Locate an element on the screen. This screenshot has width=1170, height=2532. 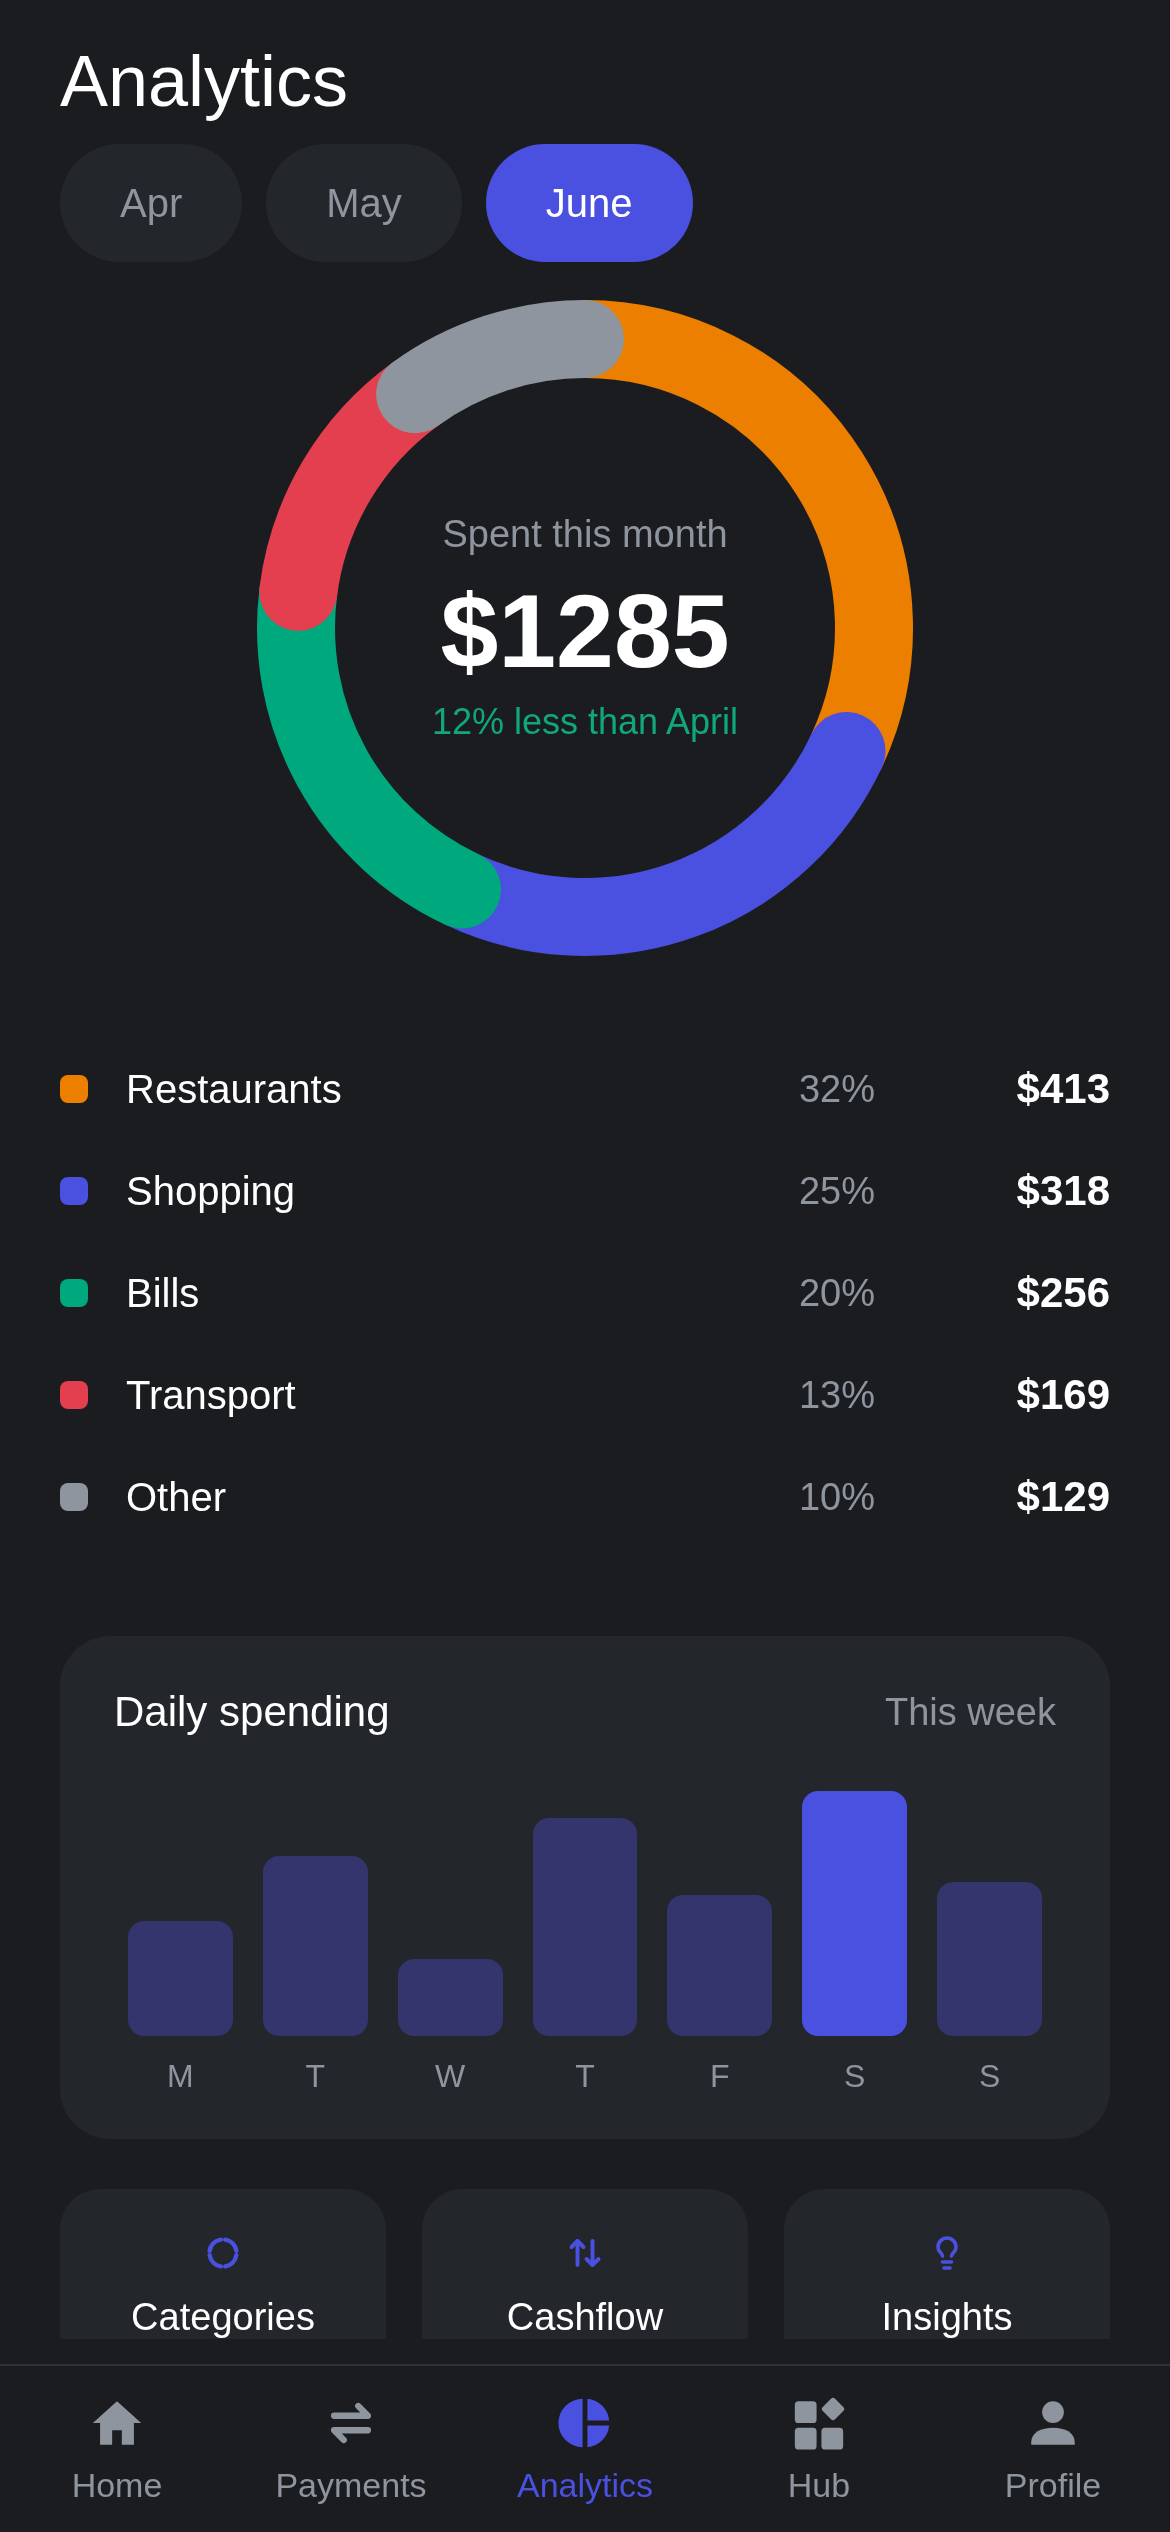
category-percent: 32% is located at coordinates (836, 1089).